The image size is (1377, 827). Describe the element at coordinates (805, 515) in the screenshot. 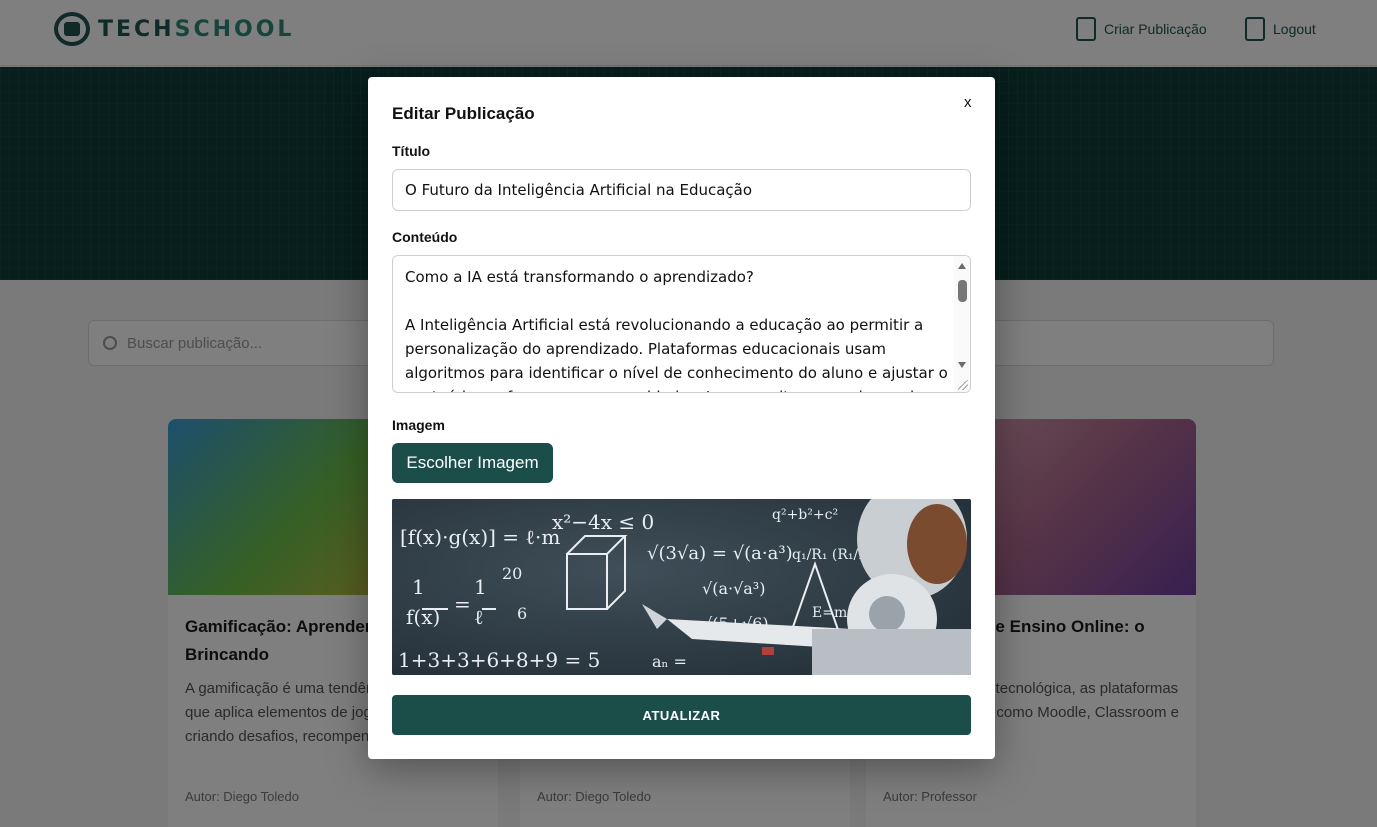

I see `svg-text: q²+b²+c²` at that location.